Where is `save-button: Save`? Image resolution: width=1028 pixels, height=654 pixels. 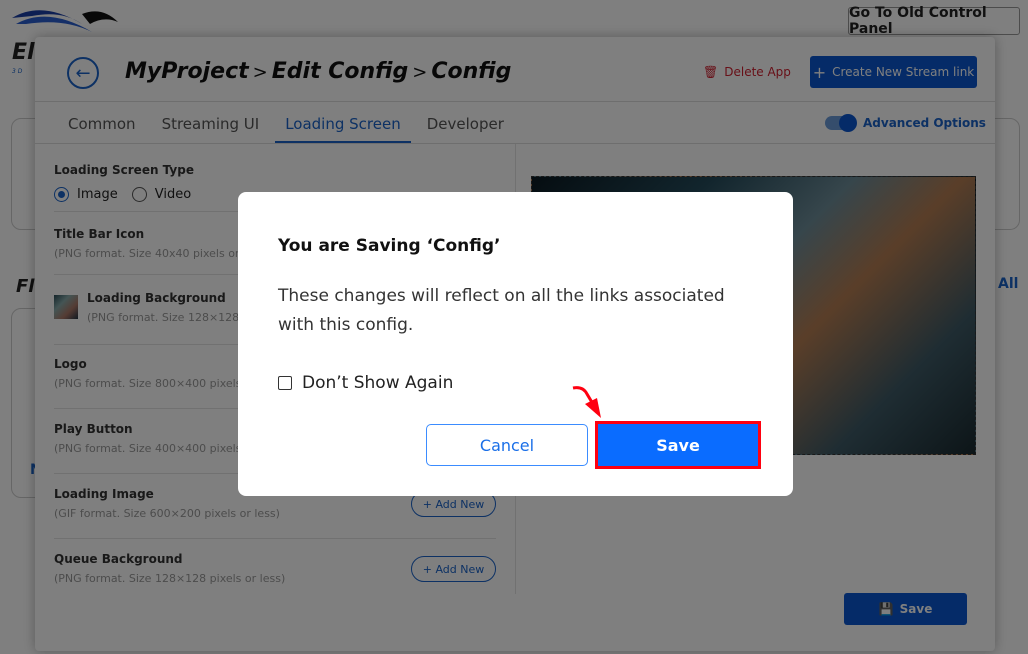 save-button: Save is located at coordinates (678, 445).